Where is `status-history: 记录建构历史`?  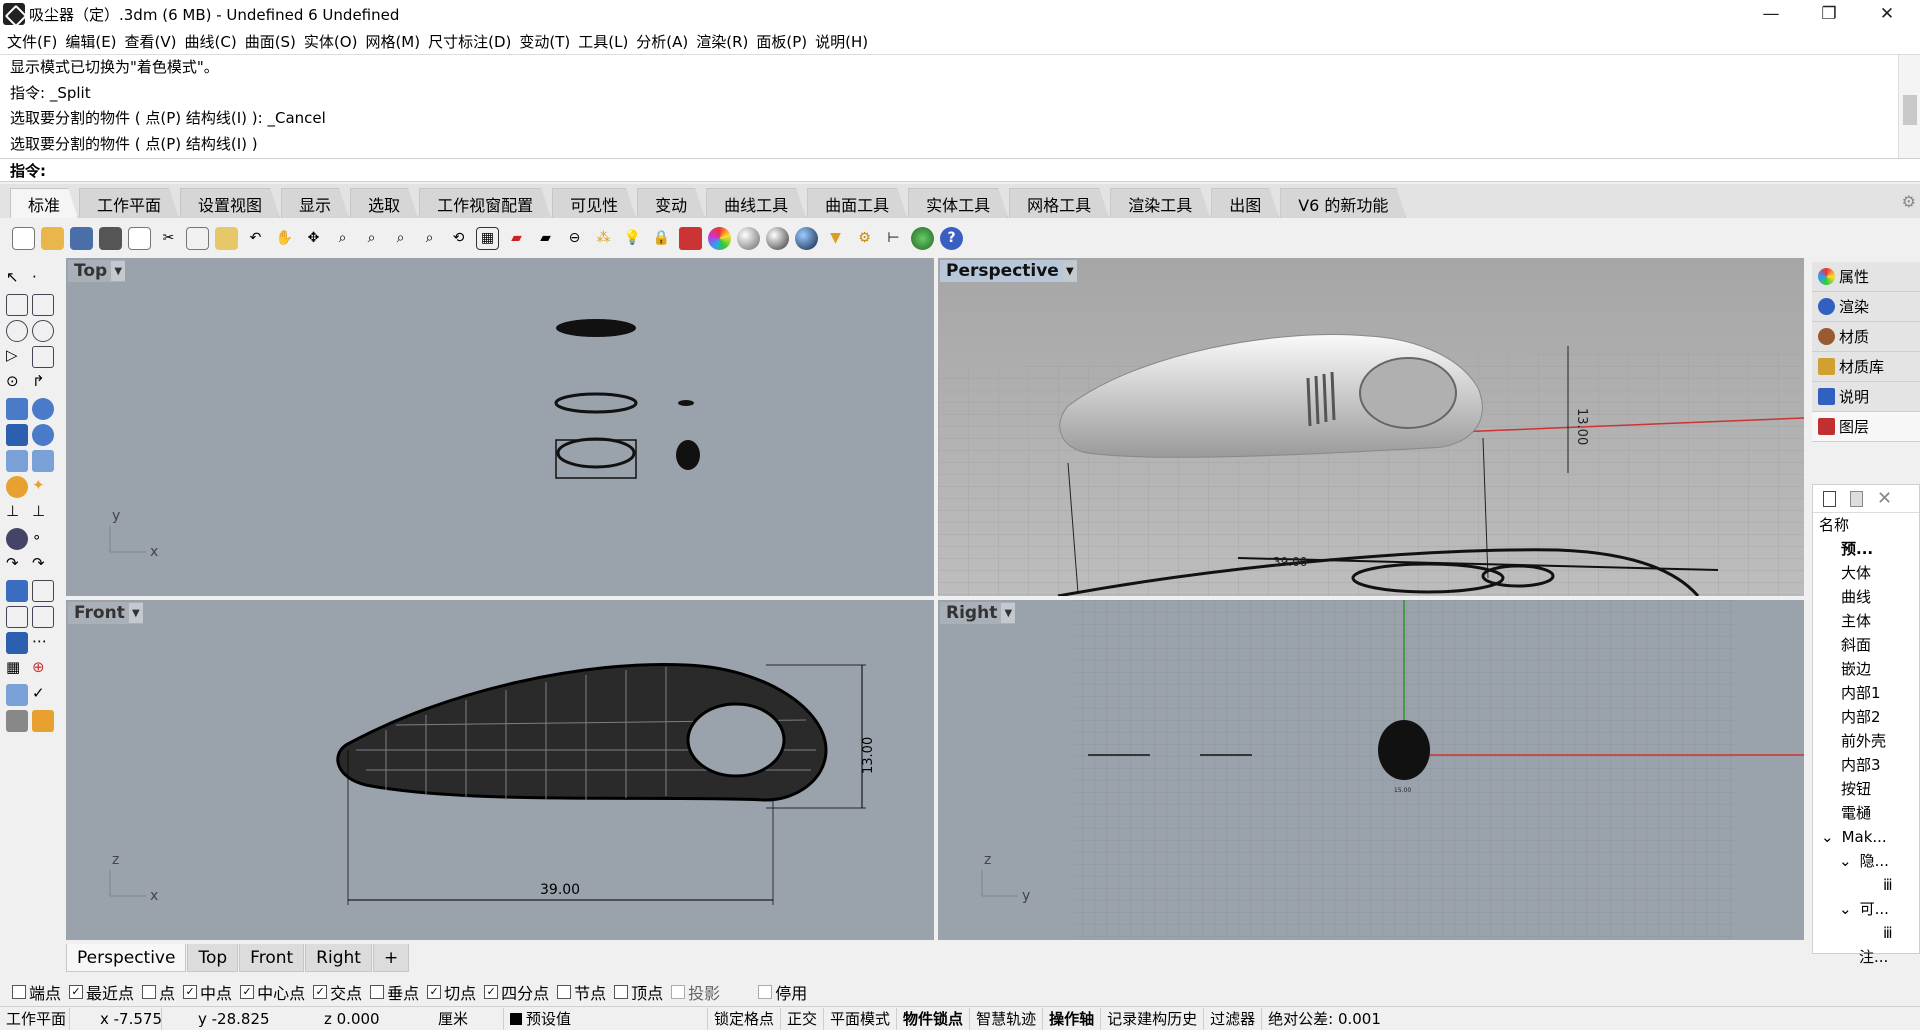 status-history: 记录建构历史 is located at coordinates (1153, 1018).